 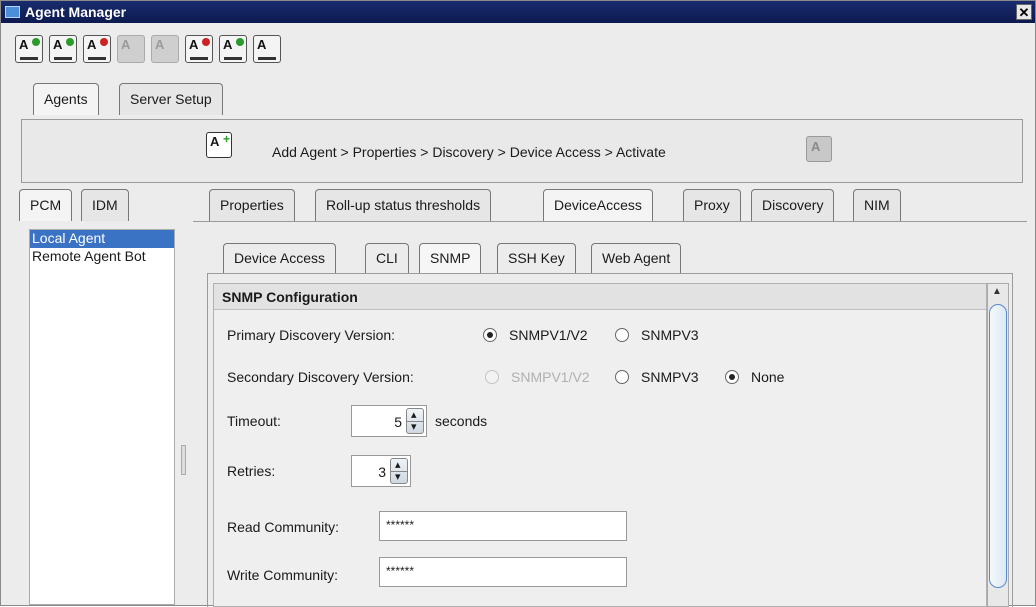 What do you see at coordinates (252, 205) in the screenshot?
I see `tab-properties: Properties` at bounding box center [252, 205].